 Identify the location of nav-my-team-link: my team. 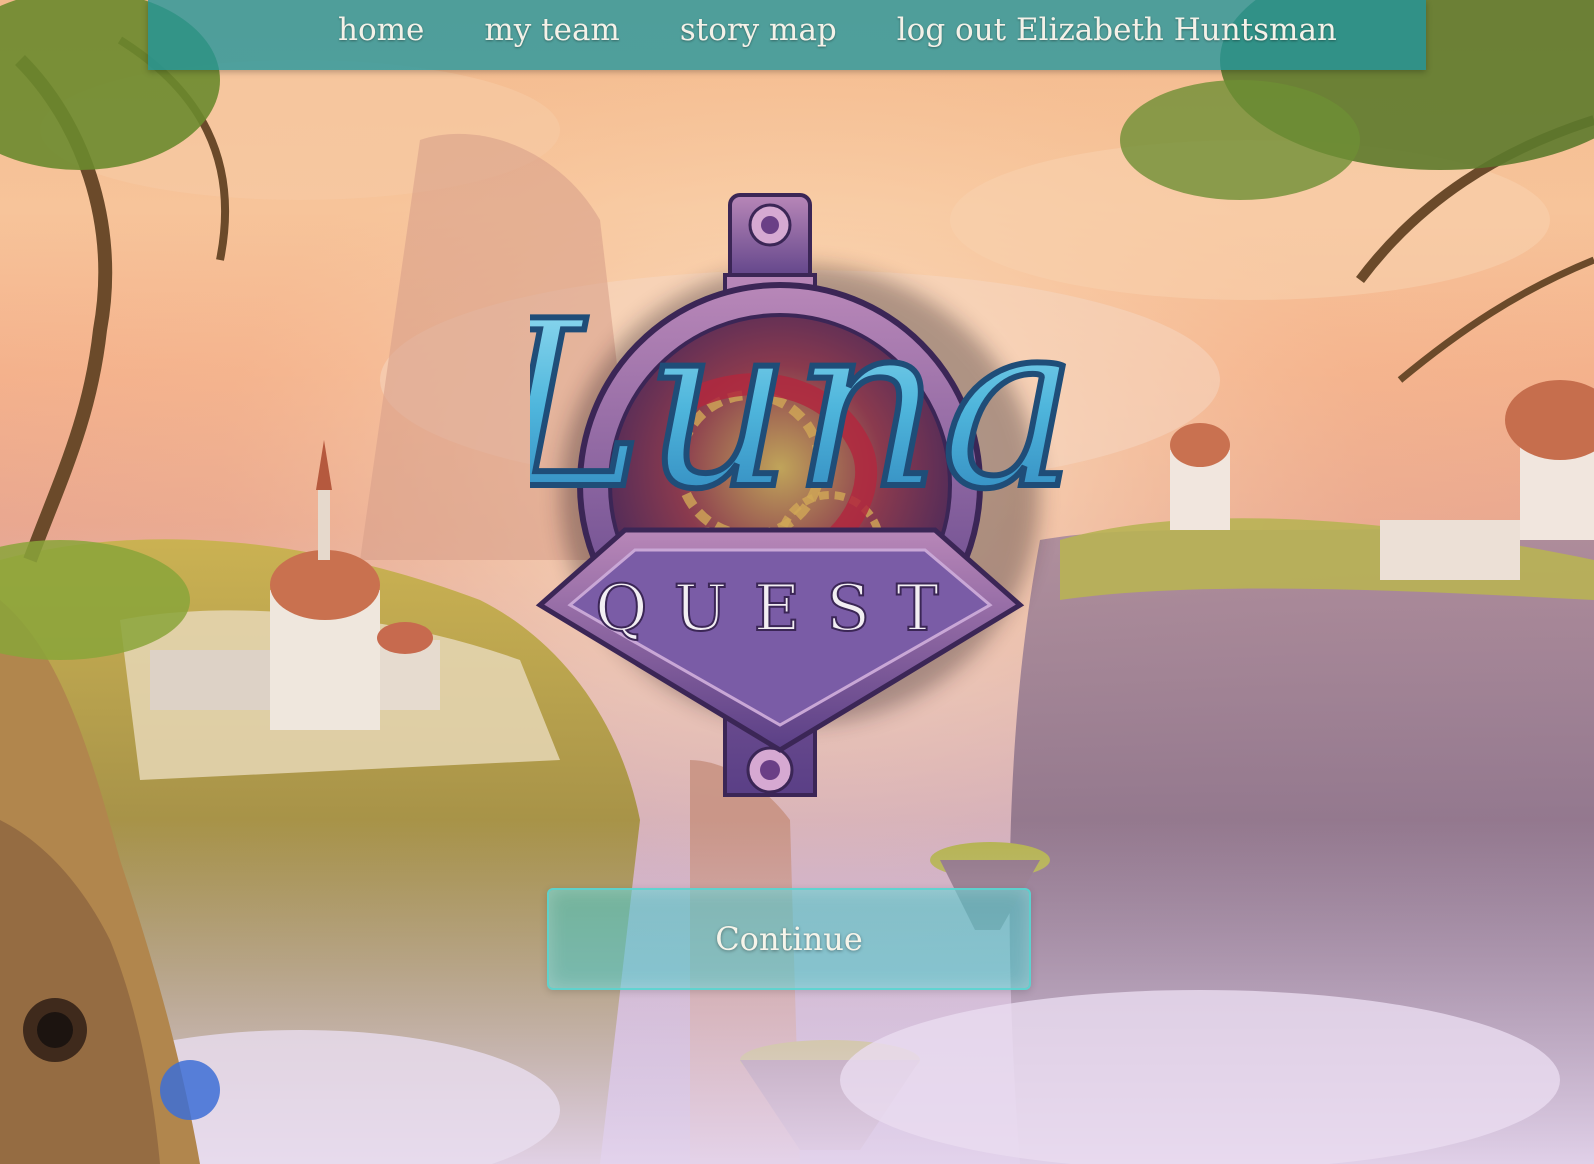
(551, 30).